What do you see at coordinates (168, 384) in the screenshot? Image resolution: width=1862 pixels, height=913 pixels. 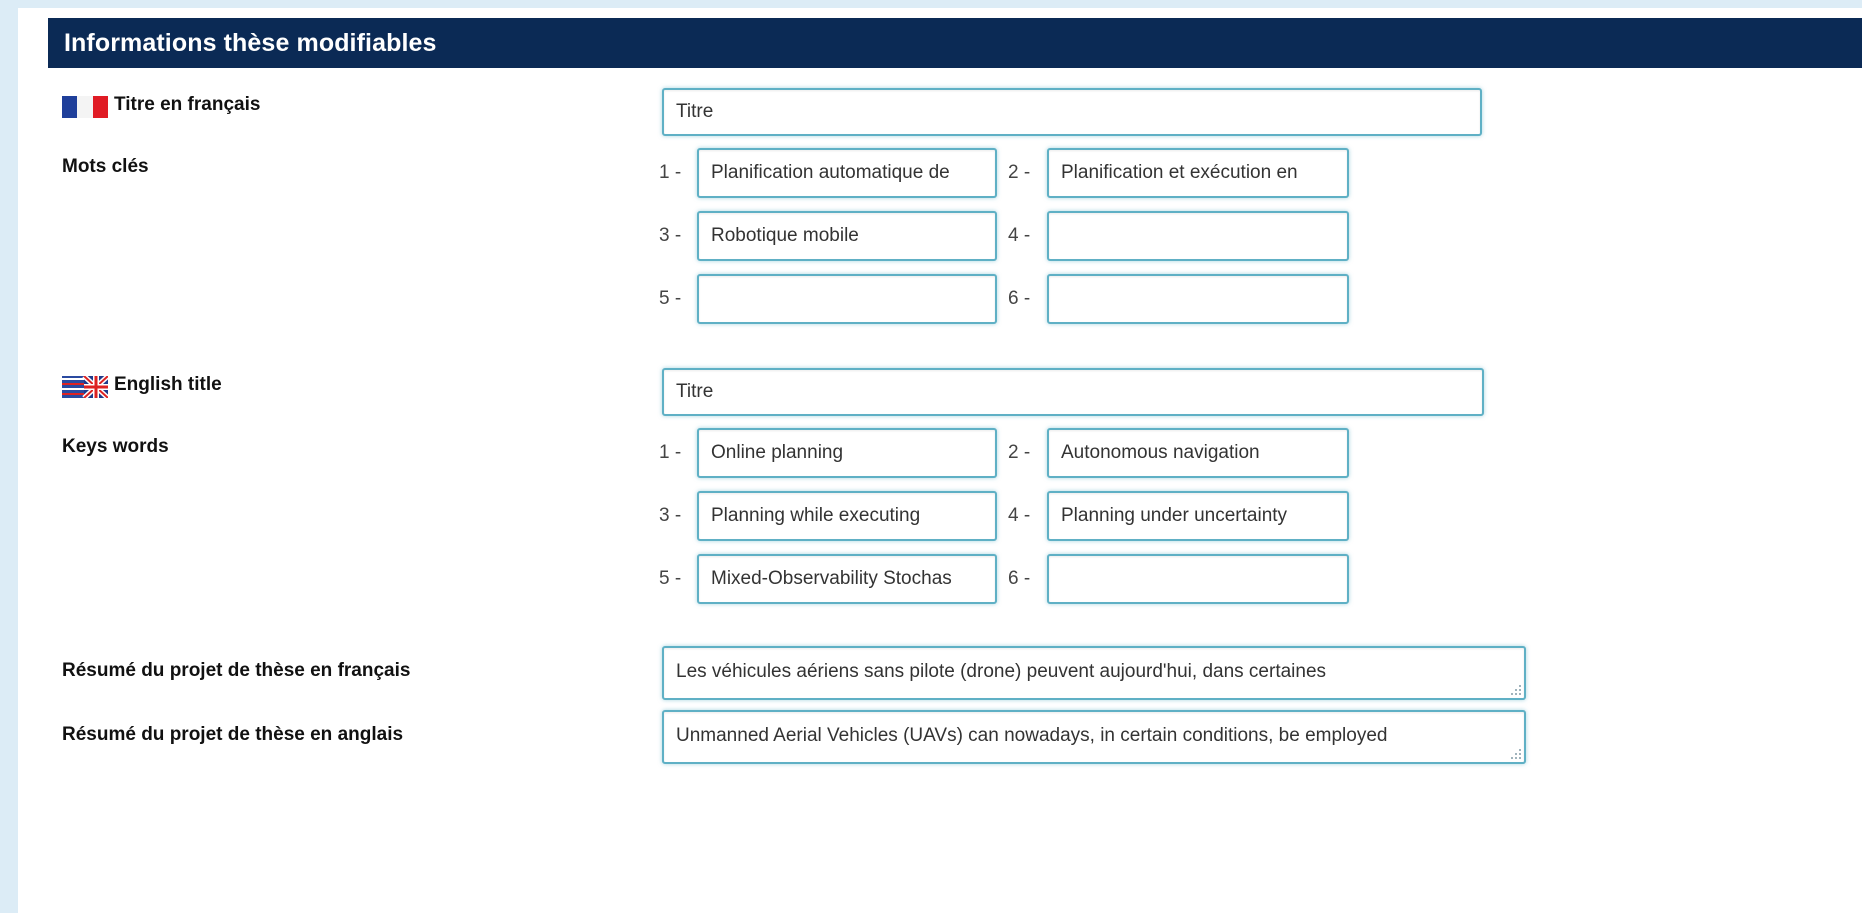 I see `english-title-label: English title` at bounding box center [168, 384].